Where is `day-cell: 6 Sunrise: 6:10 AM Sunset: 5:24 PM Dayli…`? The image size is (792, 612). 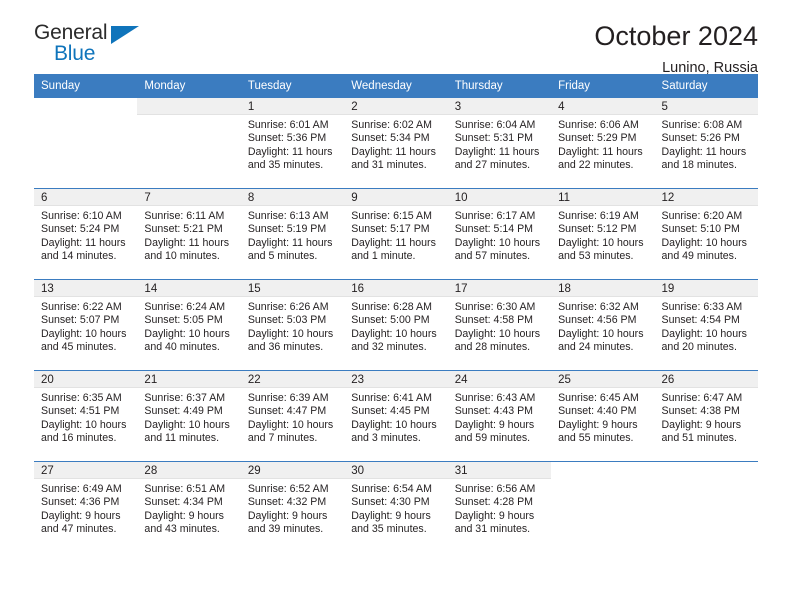 day-cell: 6 Sunrise: 6:10 AM Sunset: 5:24 PM Dayli… is located at coordinates (86, 234).